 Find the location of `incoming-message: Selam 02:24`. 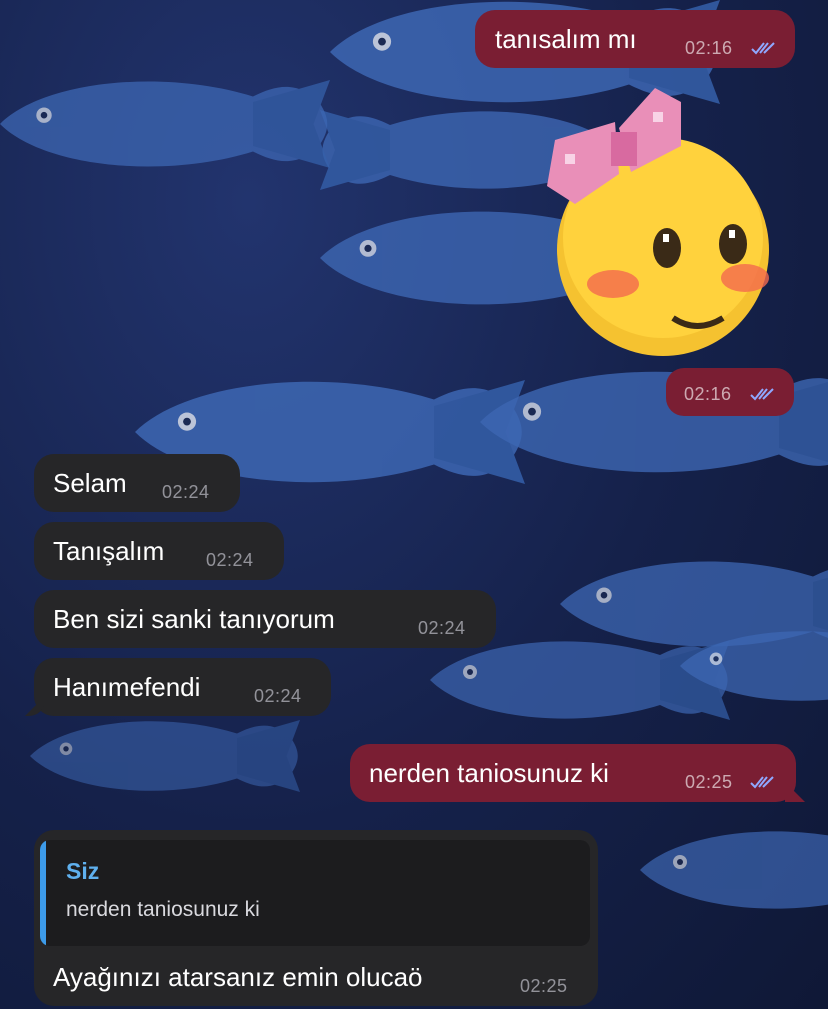

incoming-message: Selam 02:24 is located at coordinates (137, 483).